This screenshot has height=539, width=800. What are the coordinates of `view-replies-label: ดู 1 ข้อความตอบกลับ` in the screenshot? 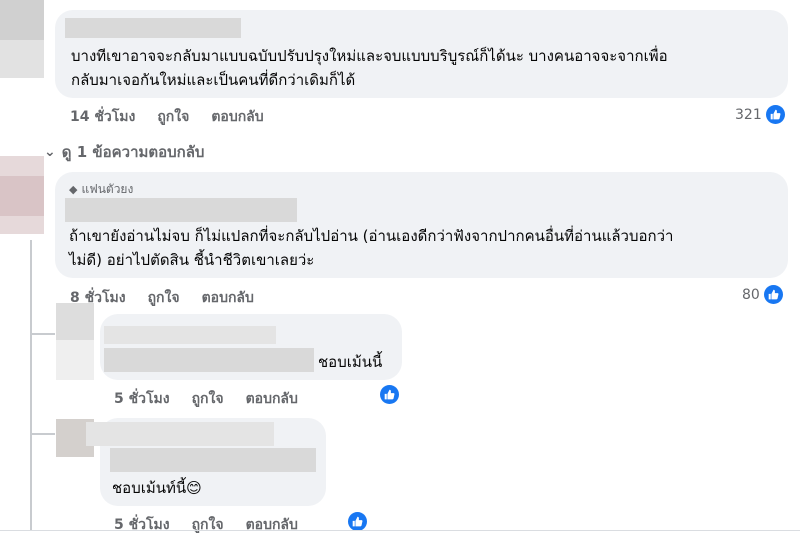 It's located at (133, 152).